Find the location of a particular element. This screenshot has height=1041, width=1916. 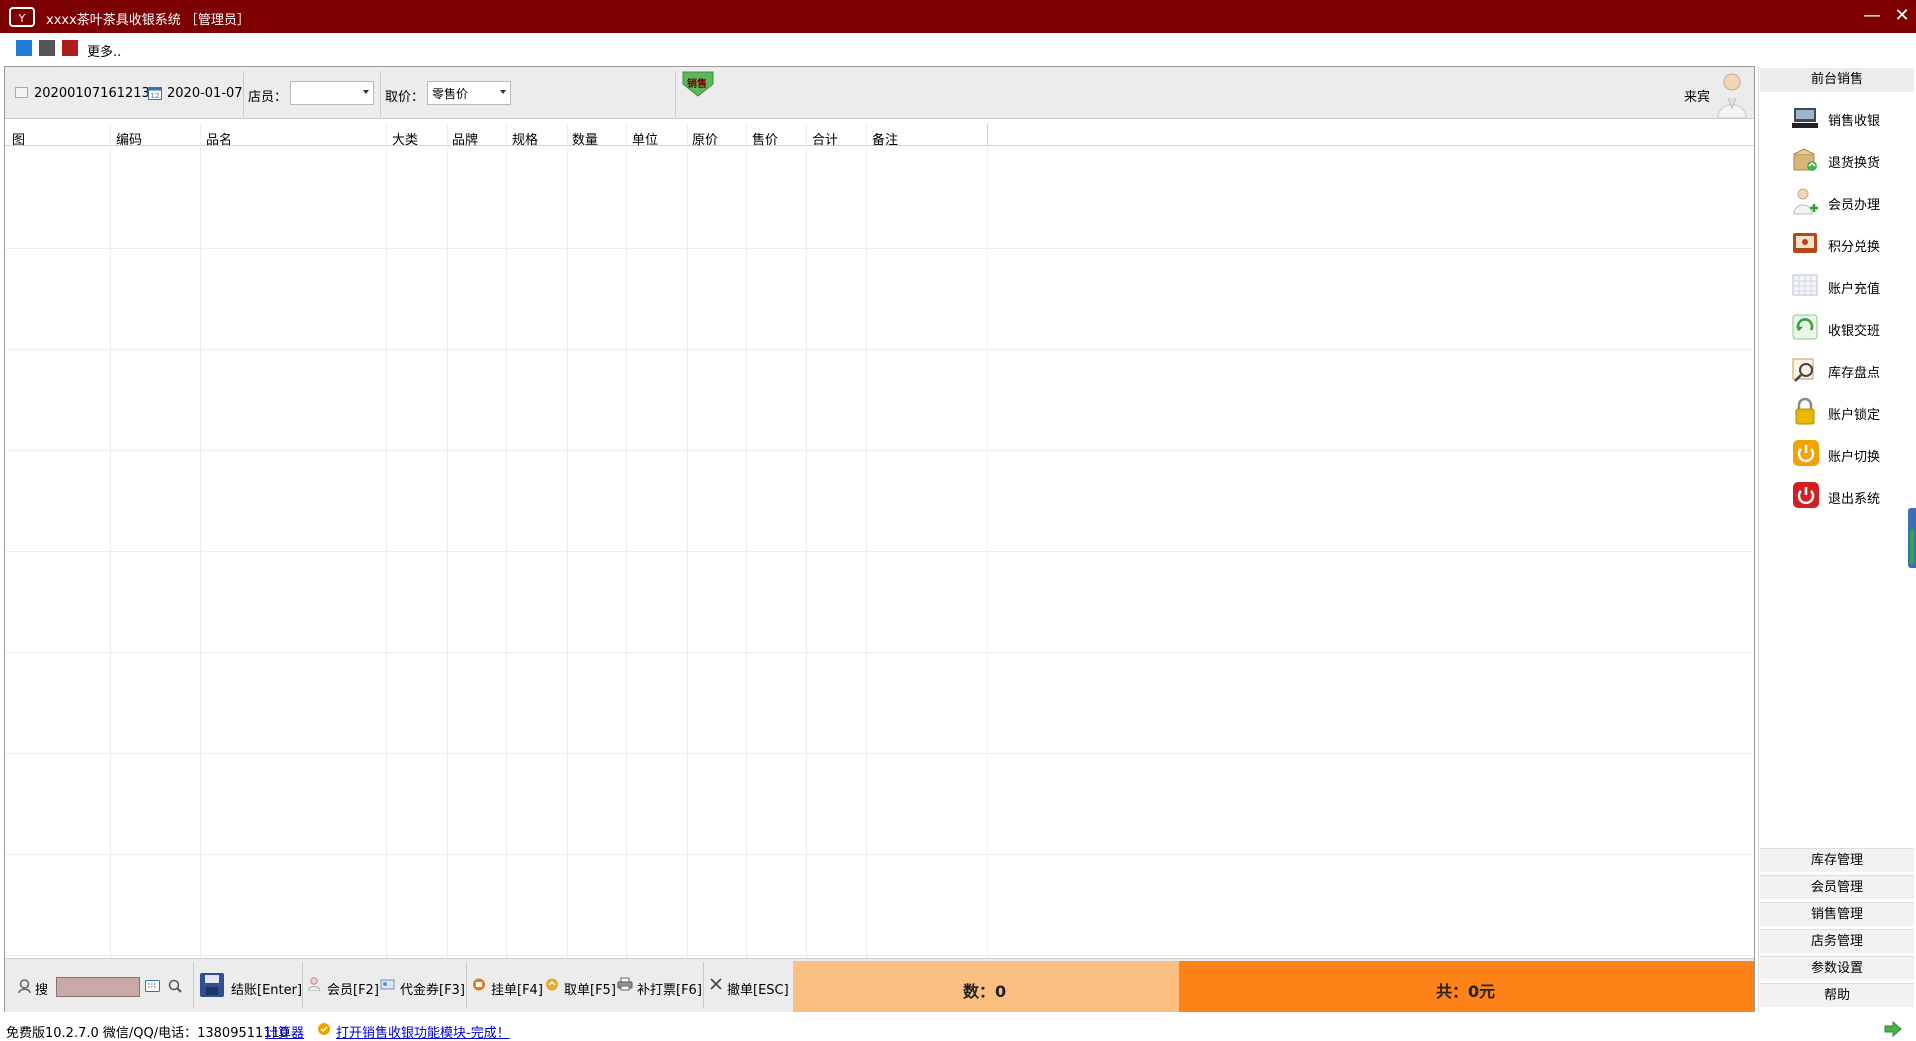

return-box-icon is located at coordinates (1805, 159).